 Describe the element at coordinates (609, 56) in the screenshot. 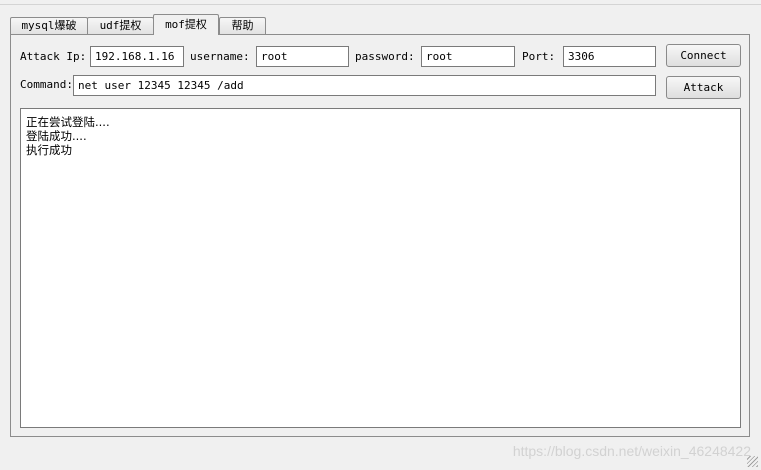

I see `port-input: 3306` at that location.